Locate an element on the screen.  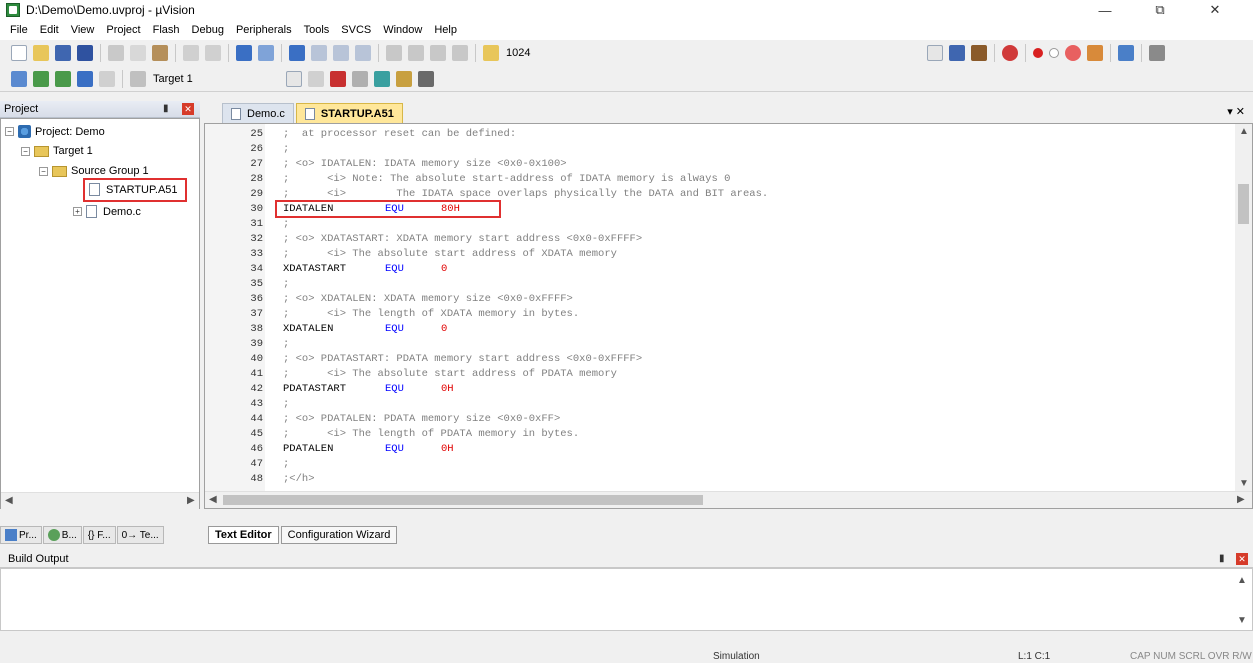
translate-icon is located at coordinates (19, 78).